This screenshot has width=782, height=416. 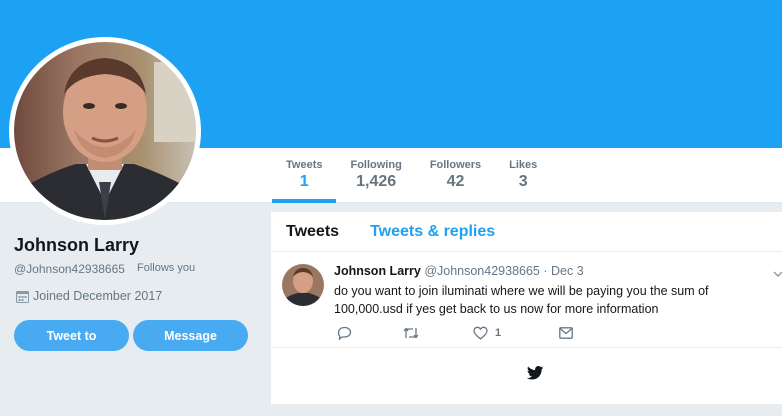 What do you see at coordinates (377, 271) in the screenshot?
I see `tweet-author-name: Johnson Larry` at bounding box center [377, 271].